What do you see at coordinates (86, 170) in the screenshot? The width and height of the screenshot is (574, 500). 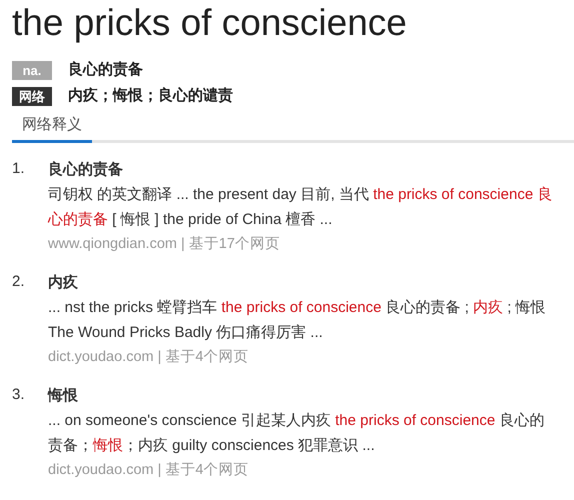 I see `entry-term: 良心的责备` at bounding box center [86, 170].